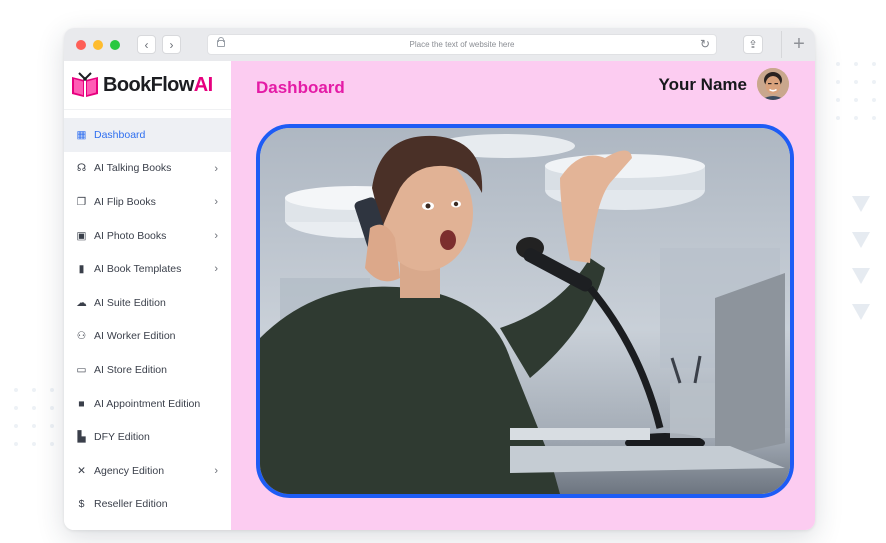  I want to click on brand-name-suffix: AI, so click(203, 84).